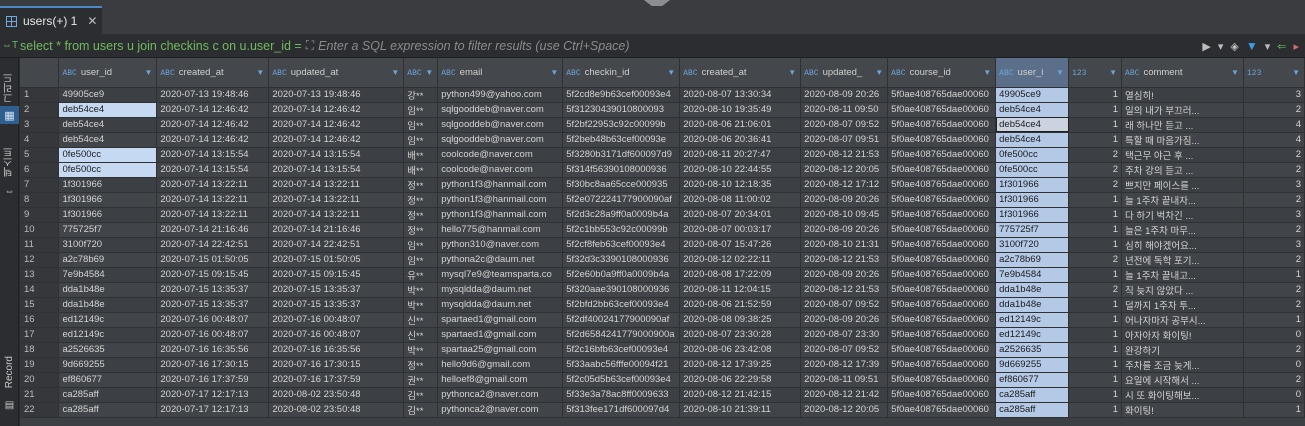  Describe the element at coordinates (1221, 46) in the screenshot. I see `history-dropdown-icon: ▾` at that location.